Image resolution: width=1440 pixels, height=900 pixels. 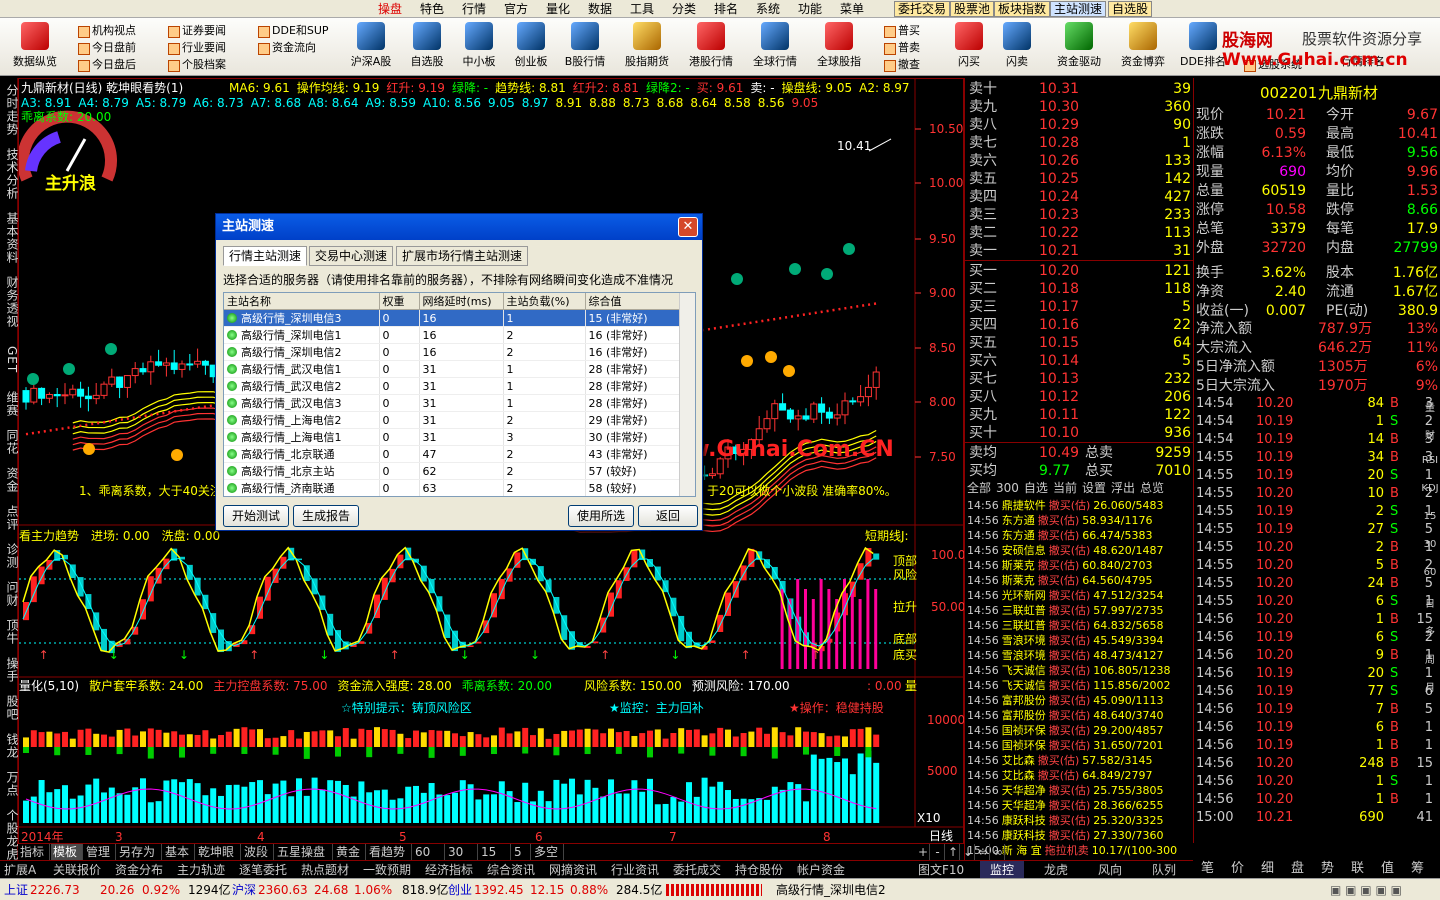 I want to click on vtab-item: 点评, so click(x=9, y=518).